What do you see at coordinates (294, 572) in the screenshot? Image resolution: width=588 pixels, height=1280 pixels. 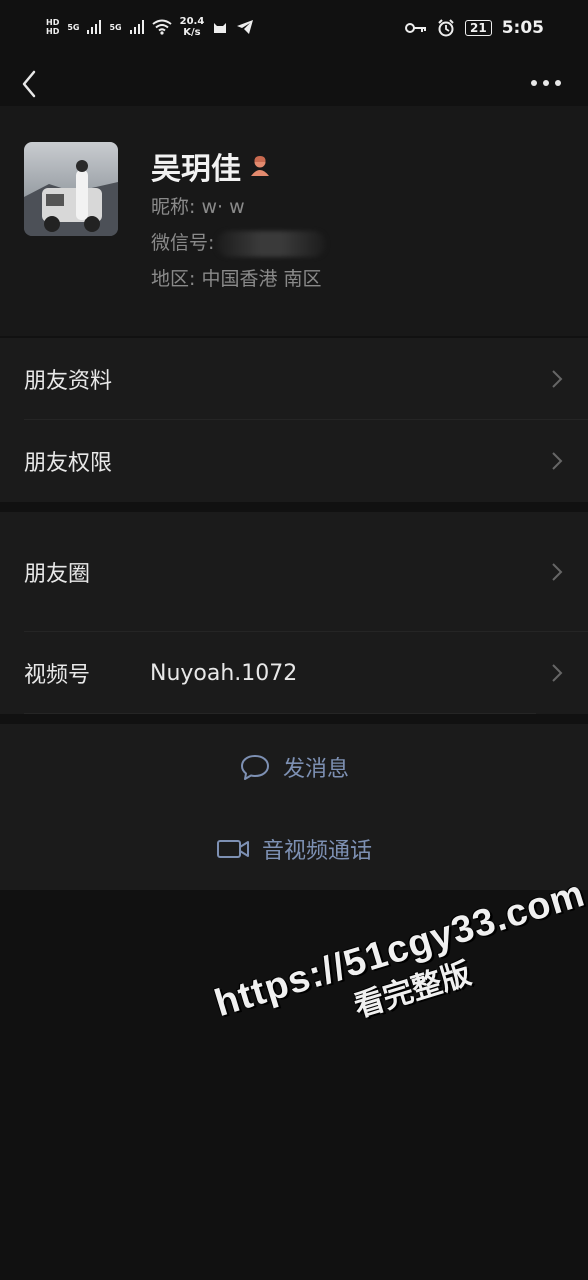 I see `moments-item: 朋友圈` at bounding box center [294, 572].